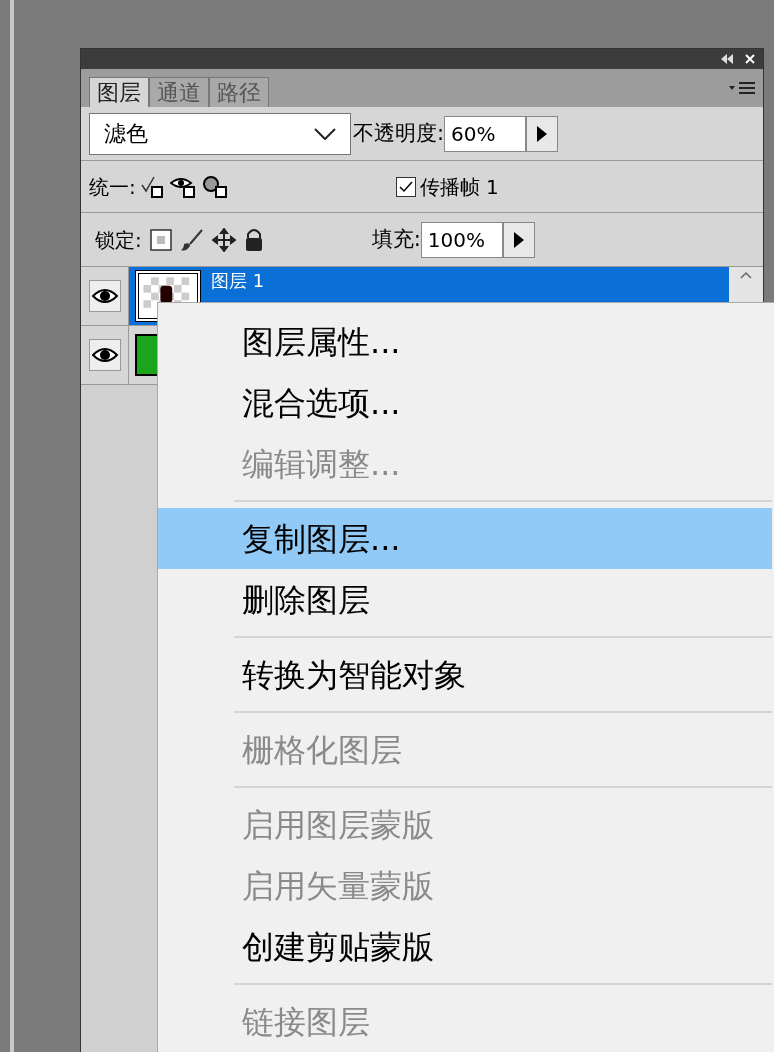 The image size is (774, 1052). What do you see at coordinates (118, 240) in the screenshot?
I see `lock-label: 锁定:` at bounding box center [118, 240].